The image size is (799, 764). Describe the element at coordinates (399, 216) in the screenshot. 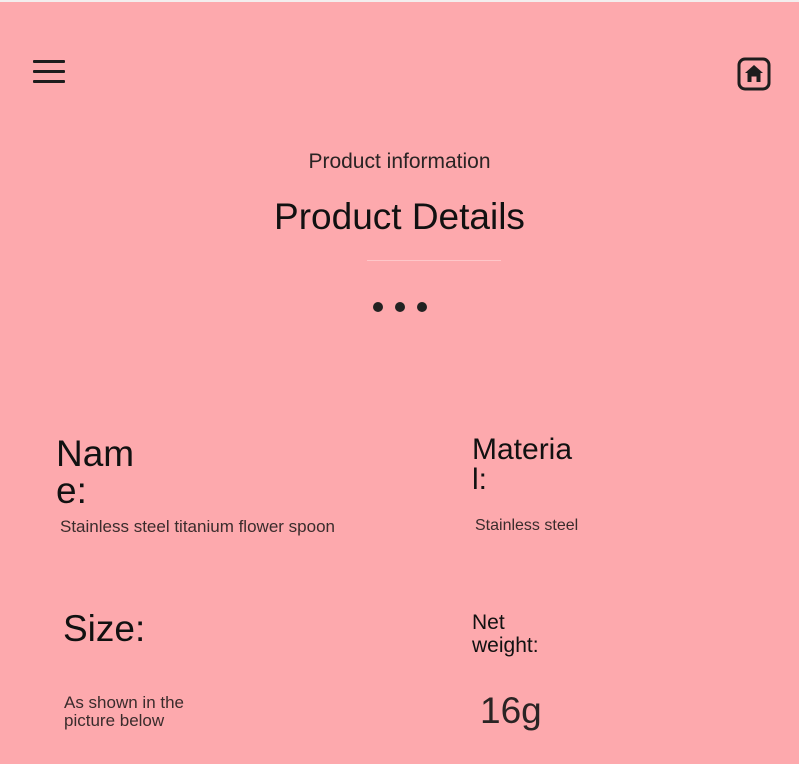

I see `page-title: Product Details` at that location.